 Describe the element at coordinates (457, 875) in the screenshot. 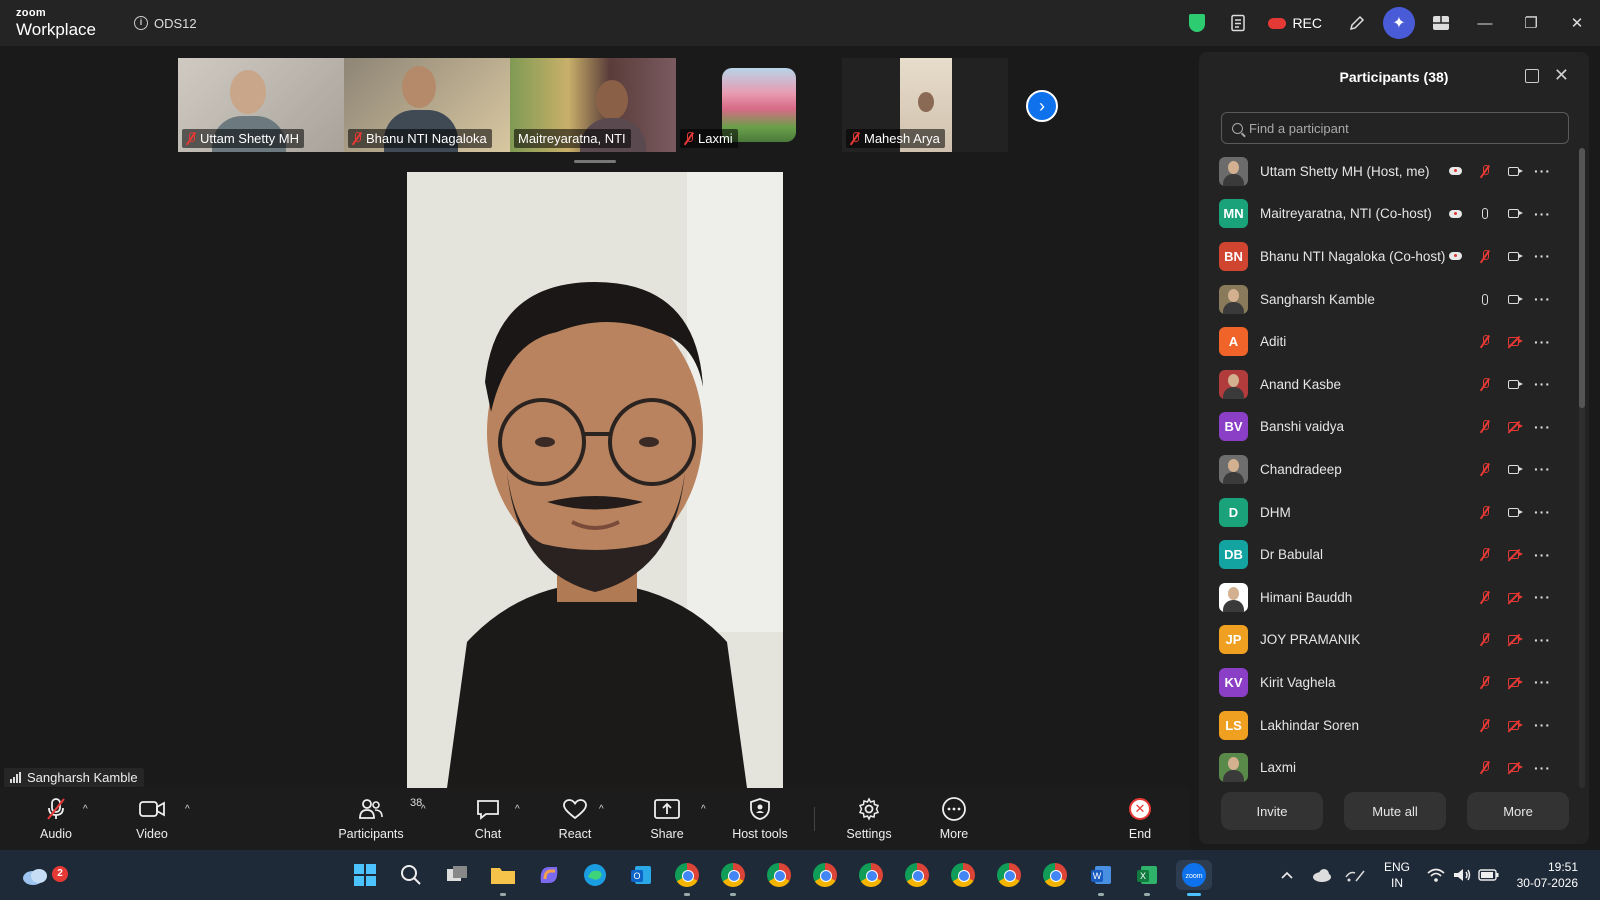

I see `task-view-icon` at that location.